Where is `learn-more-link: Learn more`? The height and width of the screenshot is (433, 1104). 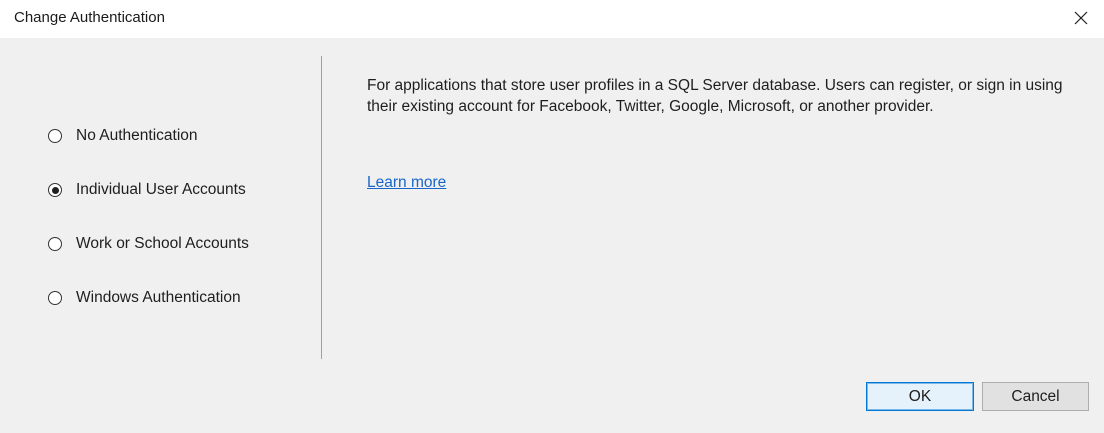 learn-more-link: Learn more is located at coordinates (406, 183).